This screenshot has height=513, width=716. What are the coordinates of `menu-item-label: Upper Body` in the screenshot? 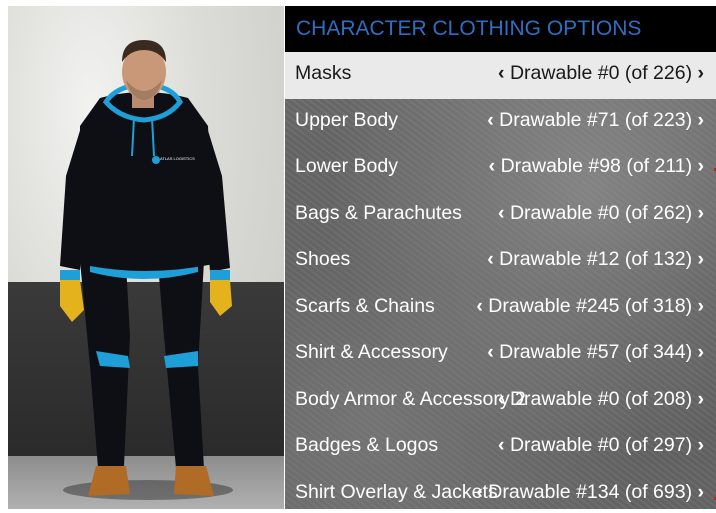 It's located at (346, 119).